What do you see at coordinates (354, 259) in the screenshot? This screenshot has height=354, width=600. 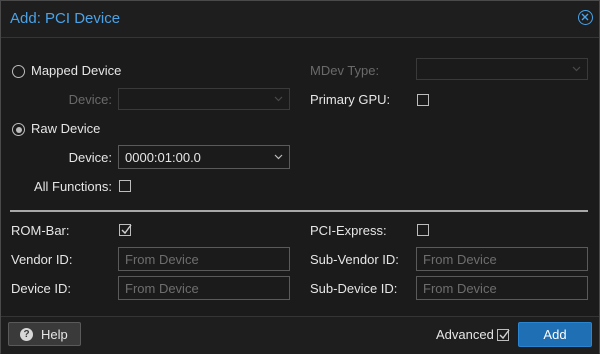 I see `sub-vendor-id-label: Sub-Vendor ID:` at bounding box center [354, 259].